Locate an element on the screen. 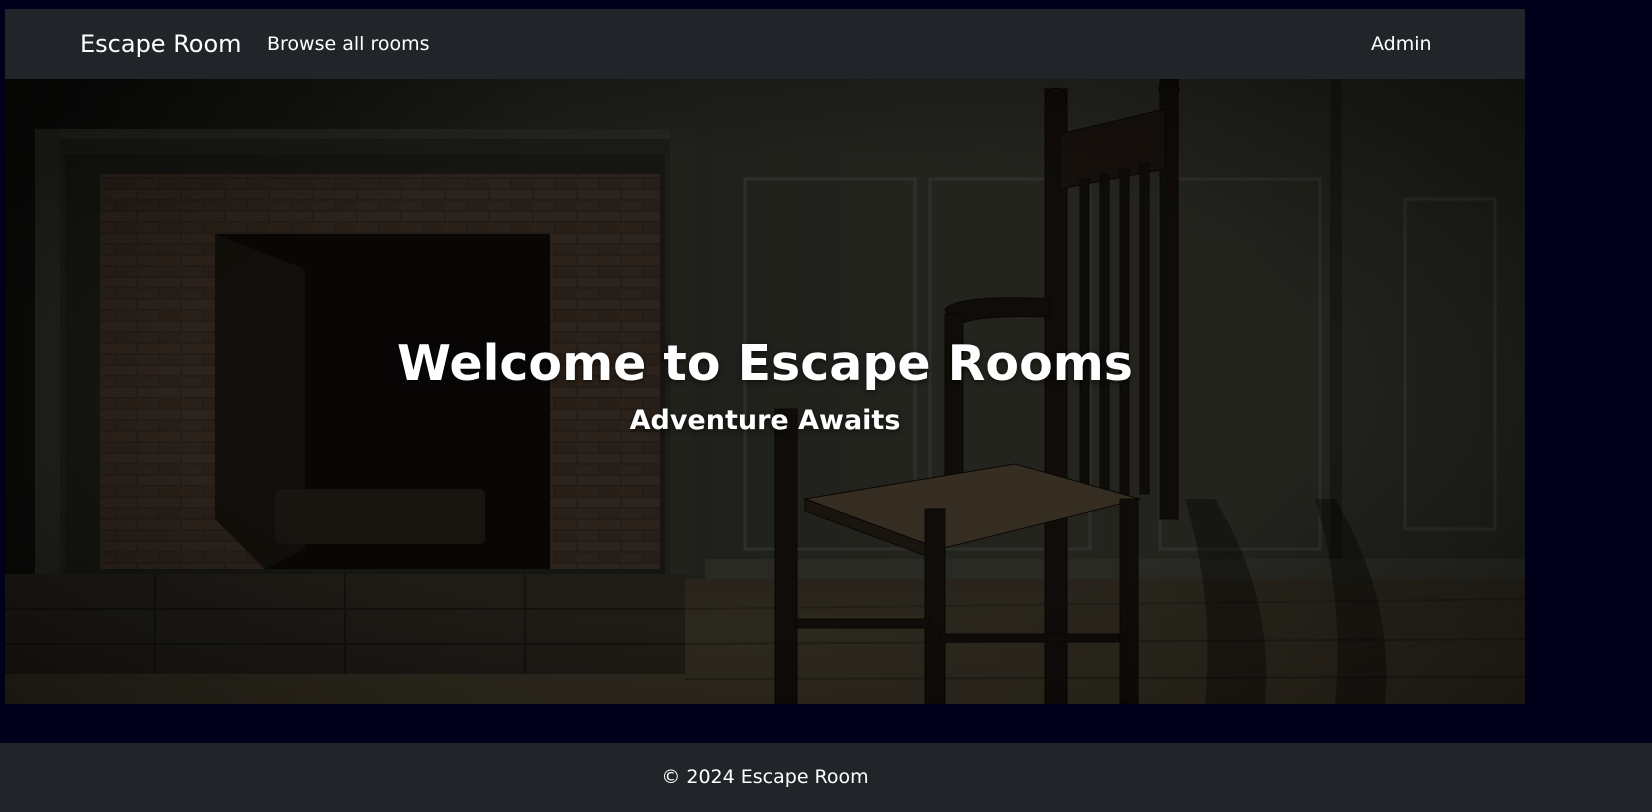  navbar: Escape Room Browse all rooms Admin is located at coordinates (765, 44).